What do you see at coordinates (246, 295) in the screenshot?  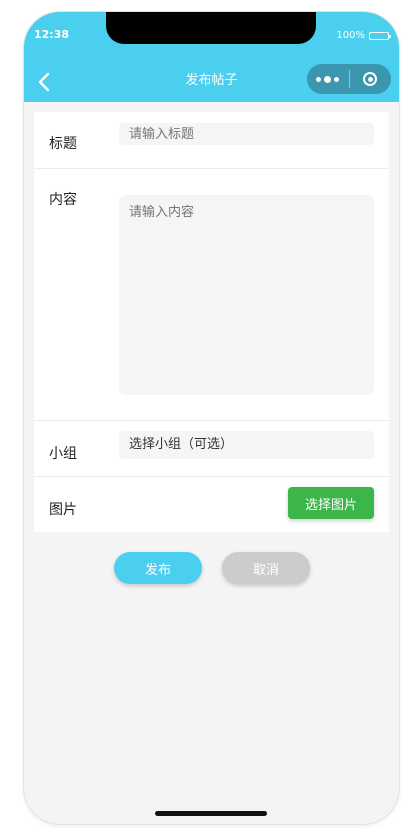 I see `content-textarea` at bounding box center [246, 295].